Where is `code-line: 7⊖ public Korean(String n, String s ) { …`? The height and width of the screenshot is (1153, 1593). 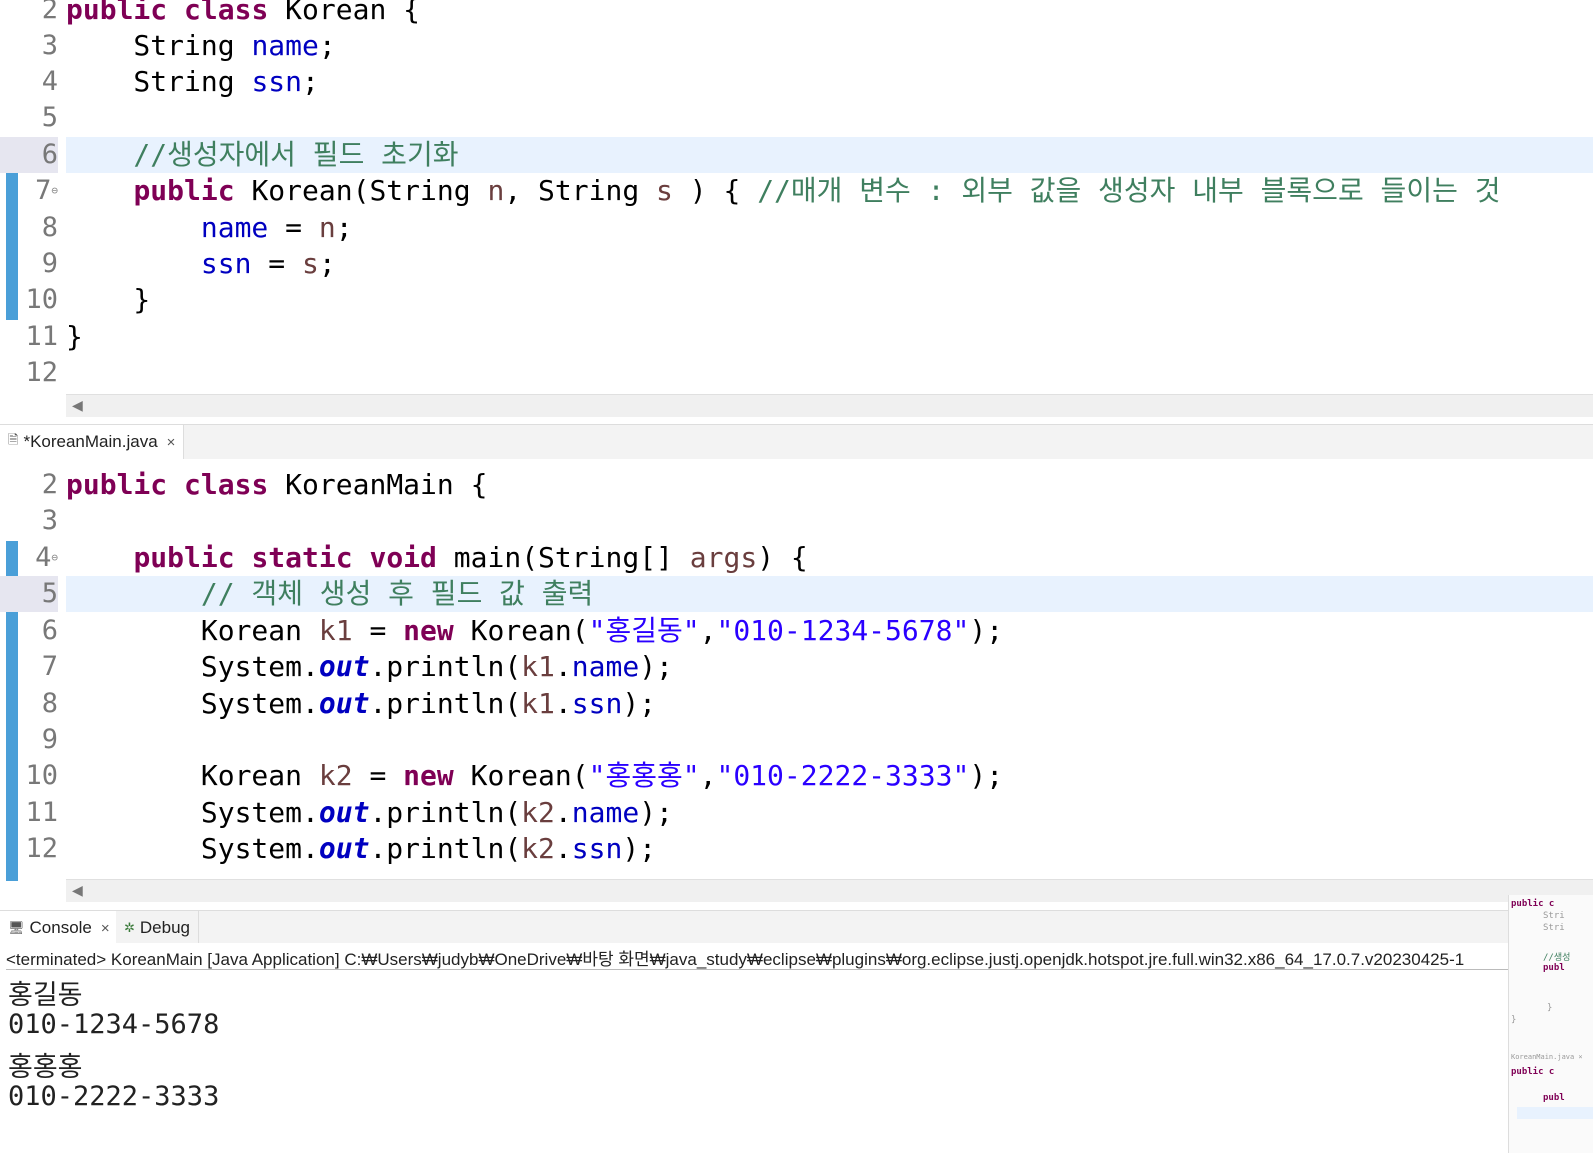 code-line: 7⊖ public Korean(String n, String s ) { … is located at coordinates (796, 191).